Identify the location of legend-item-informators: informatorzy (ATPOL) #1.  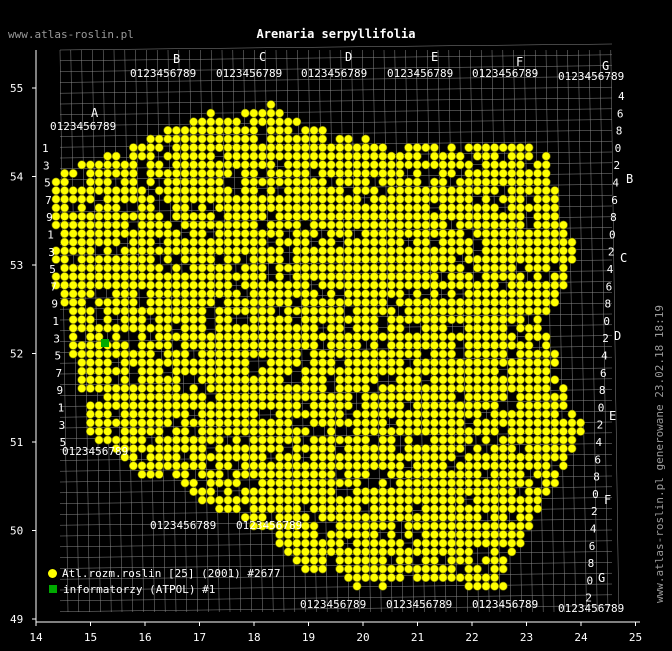
(164, 589).